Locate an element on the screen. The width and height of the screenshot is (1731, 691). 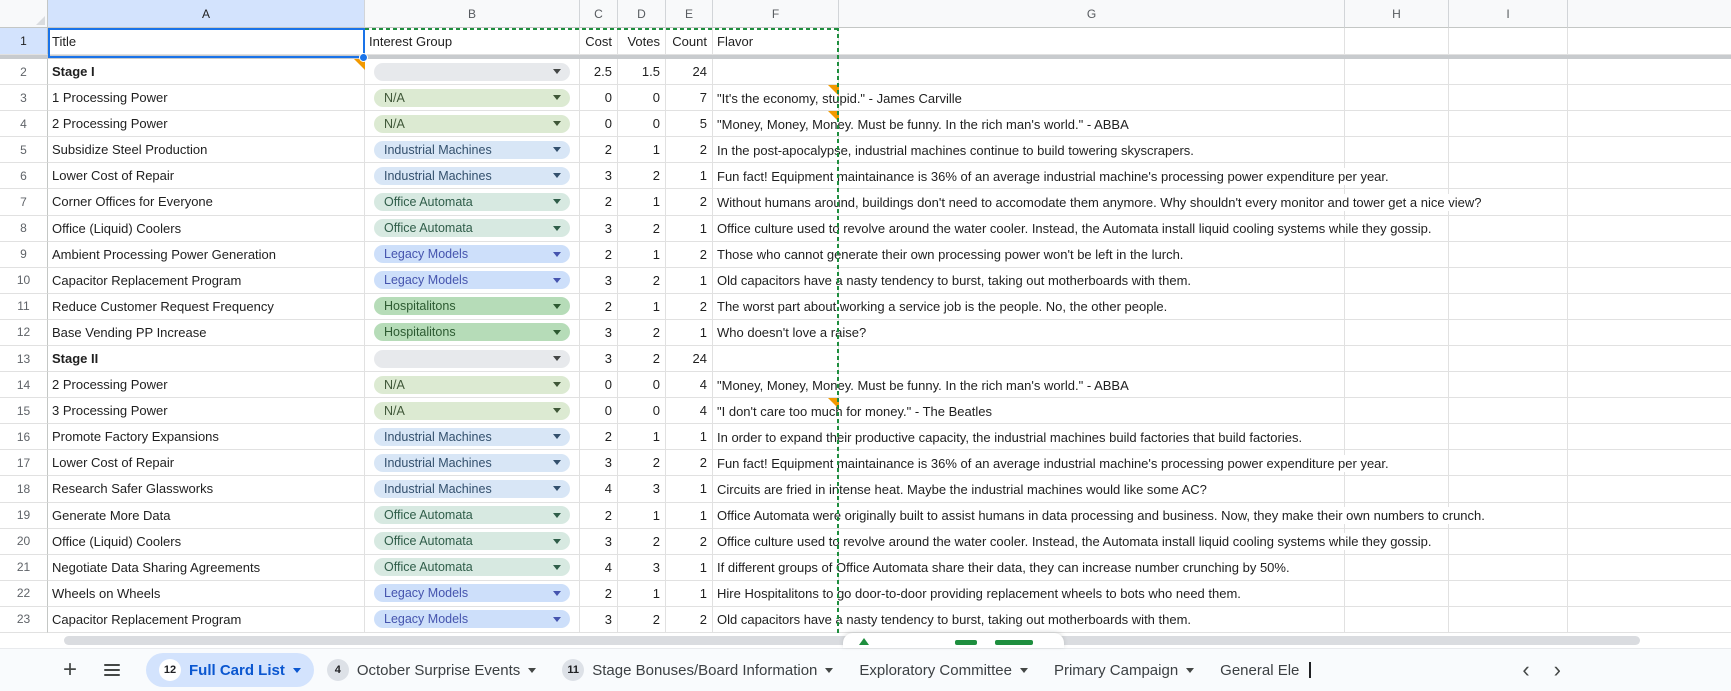
row-header-4: 4 is located at coordinates (24, 124).